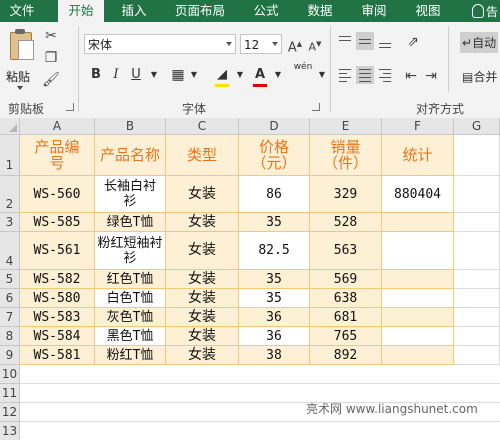 The height and width of the screenshot is (440, 500). Describe the element at coordinates (322, 75) in the screenshot. I see `phonetic-dropdown-icon: ▼` at that location.